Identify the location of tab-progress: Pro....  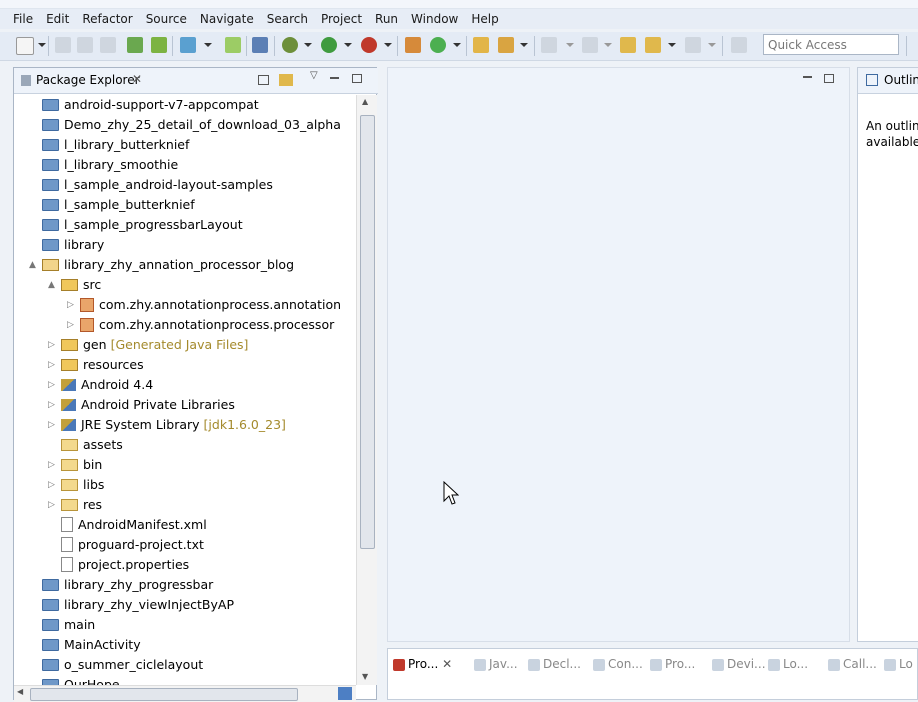
(672, 664).